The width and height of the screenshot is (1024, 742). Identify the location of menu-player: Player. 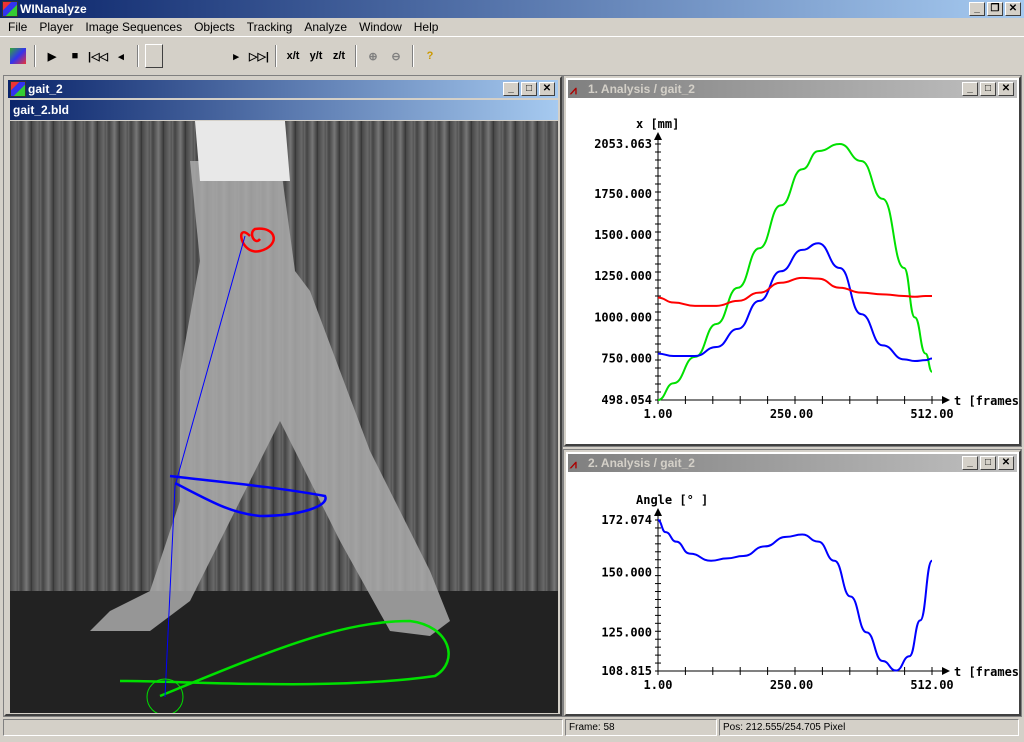
(56, 27).